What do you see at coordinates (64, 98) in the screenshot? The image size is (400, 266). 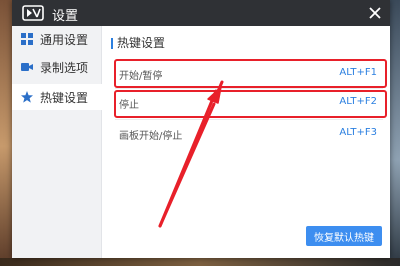 I see `sidebar-item-label: 热键设置` at bounding box center [64, 98].